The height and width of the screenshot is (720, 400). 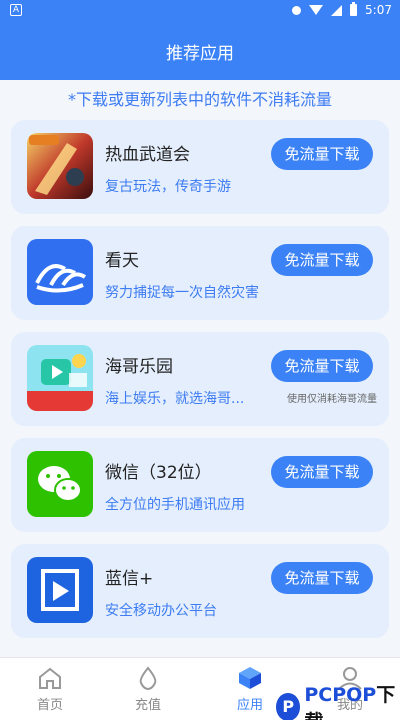 What do you see at coordinates (60, 590) in the screenshot?
I see `lanxin-icon` at bounding box center [60, 590].